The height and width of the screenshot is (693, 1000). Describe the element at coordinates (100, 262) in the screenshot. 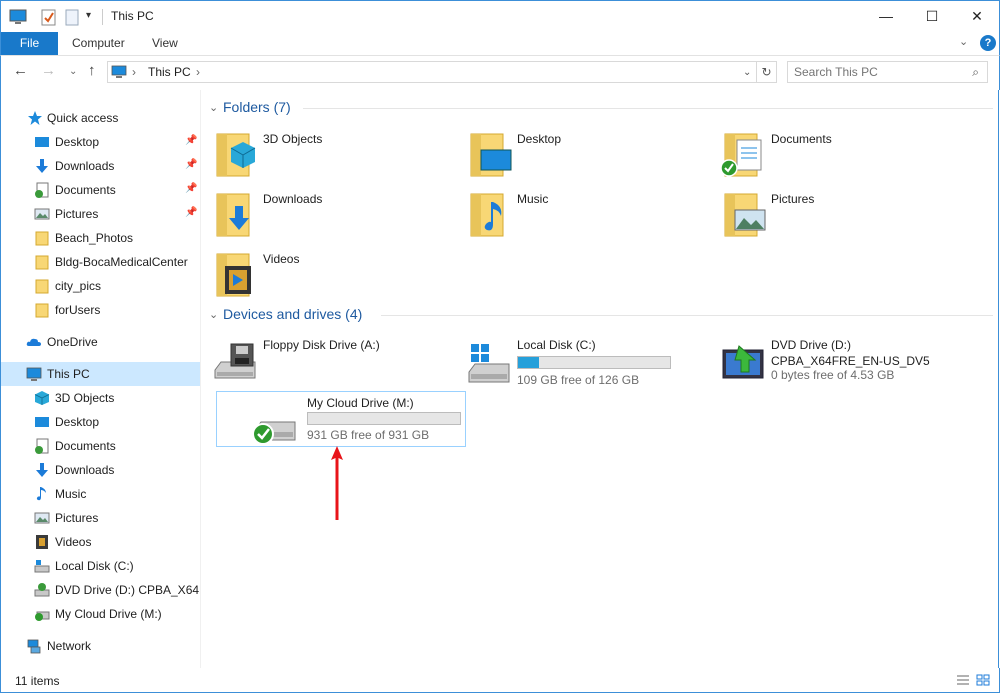

I see `sidebar-item-bldg-boca: Bldg-BocaMedicalCenter` at that location.